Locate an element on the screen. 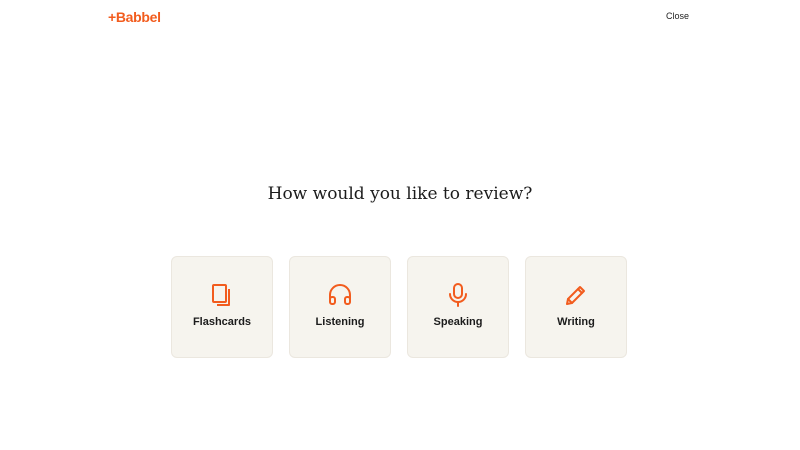 This screenshot has height=450, width=800. flashcards-icon is located at coordinates (222, 295).